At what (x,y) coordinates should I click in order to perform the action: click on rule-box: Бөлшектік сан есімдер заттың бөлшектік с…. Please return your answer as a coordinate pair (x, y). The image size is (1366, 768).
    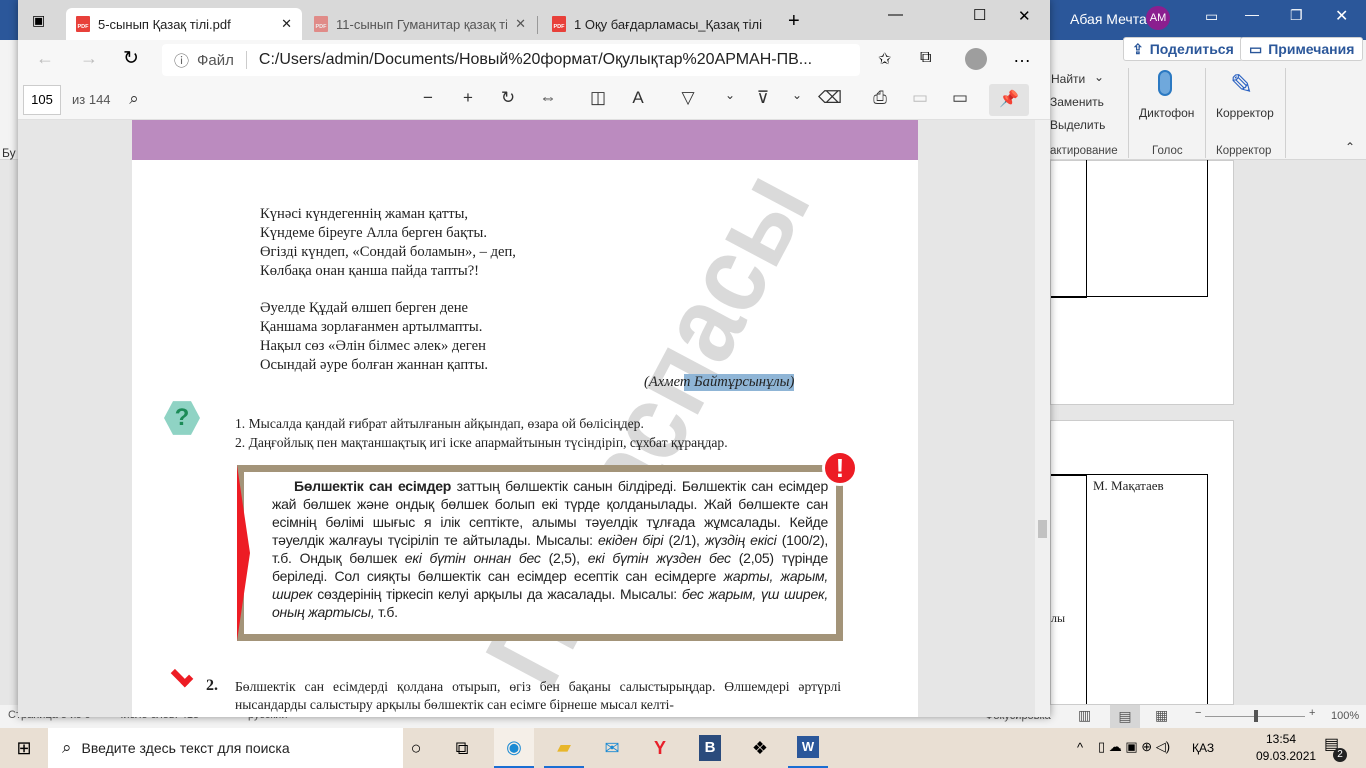
    Looking at the image, I should click on (540, 553).